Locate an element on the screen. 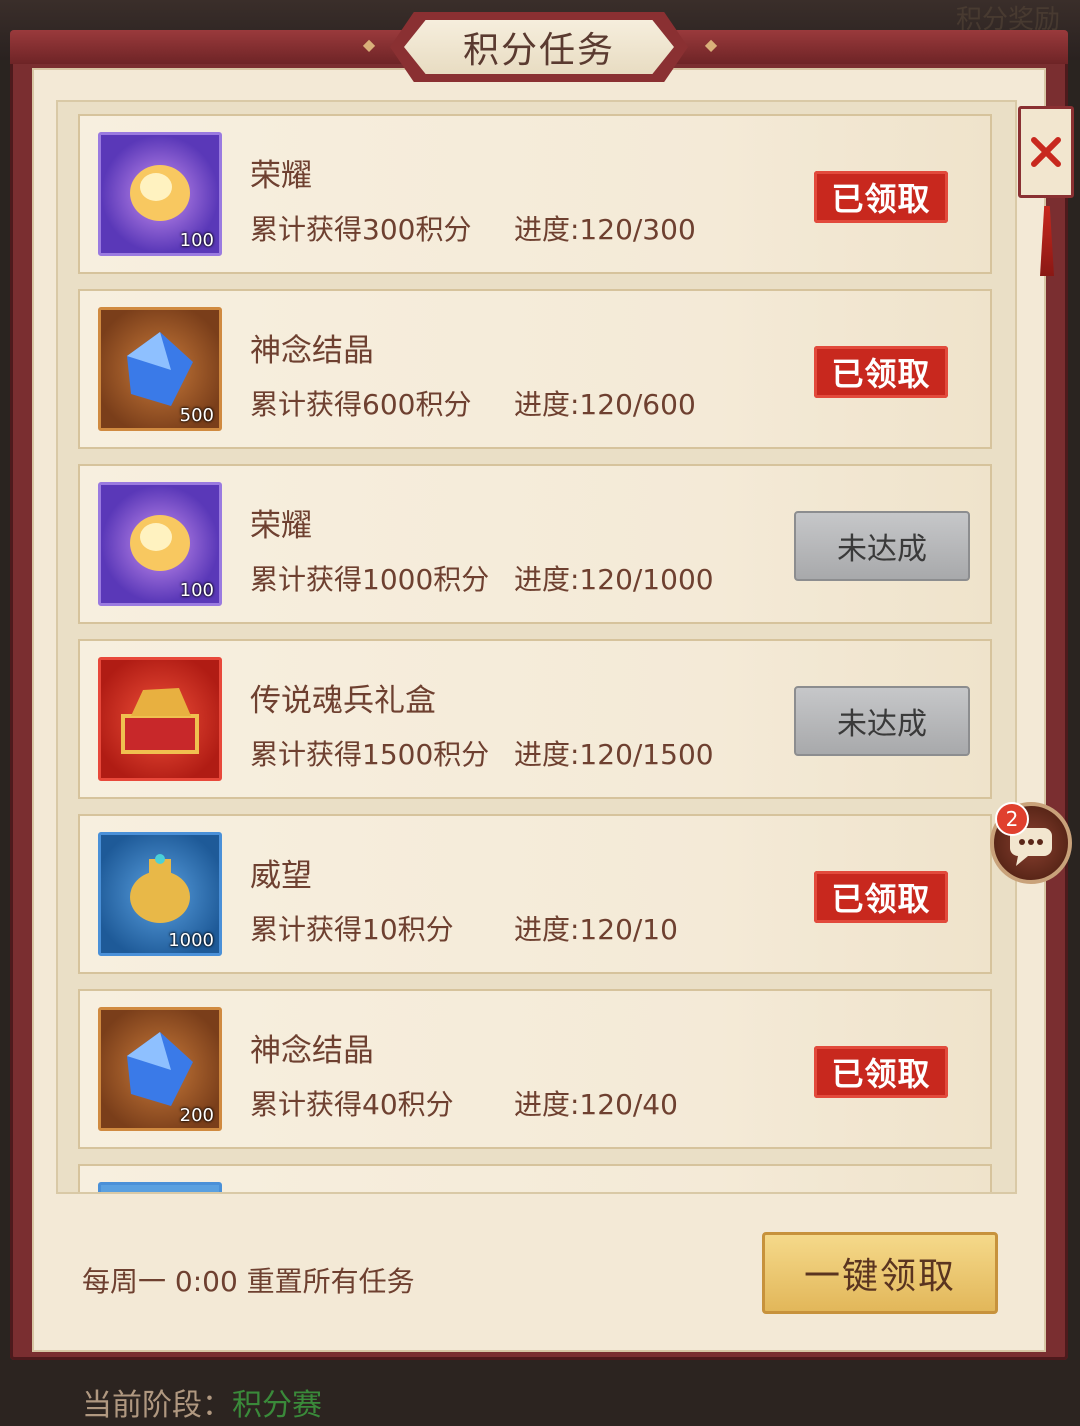  task-row: 1000 威望 累计获得10积分 进度:120/10 已领取 is located at coordinates (535, 894).